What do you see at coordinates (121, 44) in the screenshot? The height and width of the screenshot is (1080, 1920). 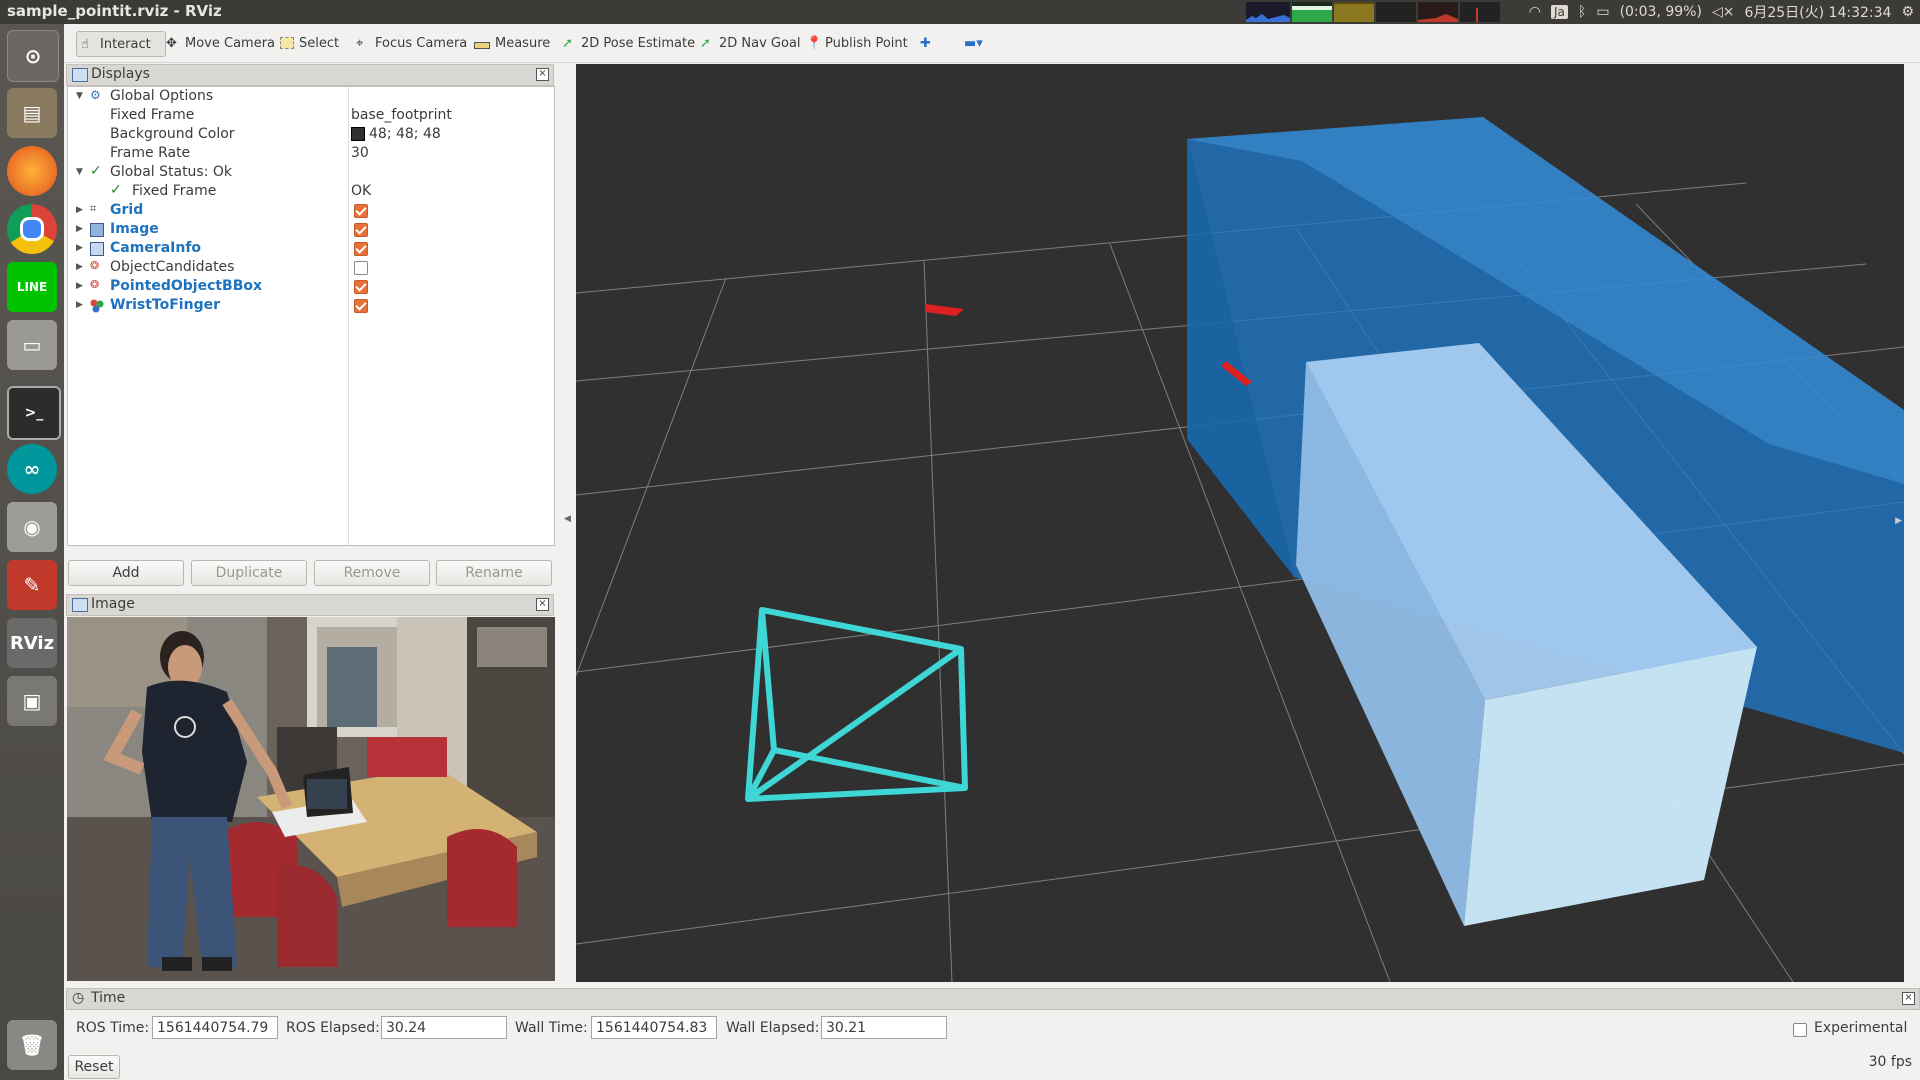 I see `interact-tool: ☝ Interact` at bounding box center [121, 44].